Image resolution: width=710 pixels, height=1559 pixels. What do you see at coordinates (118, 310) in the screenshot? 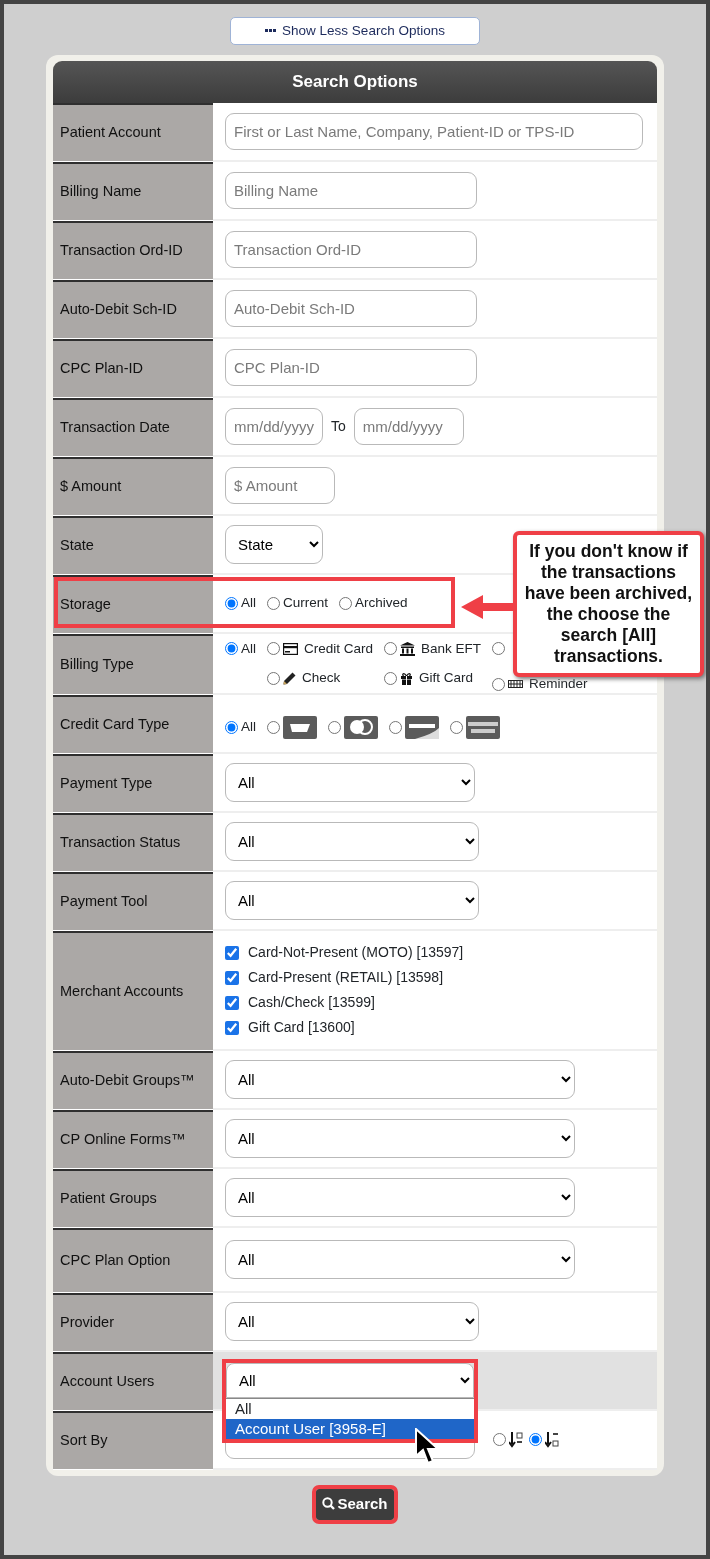
I see `field-label: Auto-Debit Sch-ID` at bounding box center [118, 310].